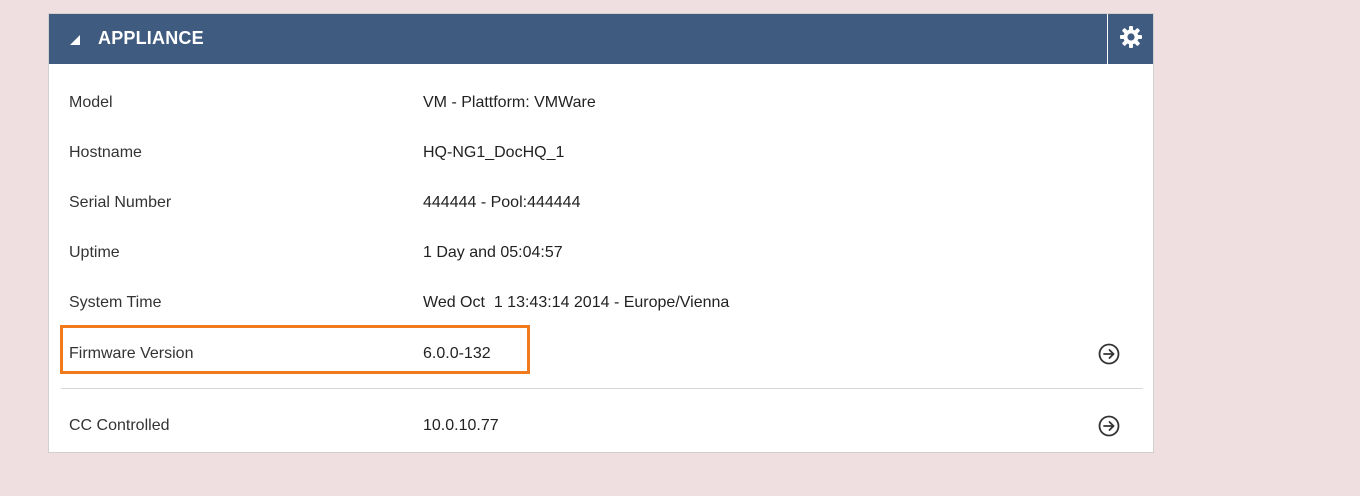 Image resolution: width=1360 pixels, height=496 pixels. Describe the element at coordinates (494, 152) in the screenshot. I see `hostname-value: HQ-NG1_DocHQ_1` at that location.